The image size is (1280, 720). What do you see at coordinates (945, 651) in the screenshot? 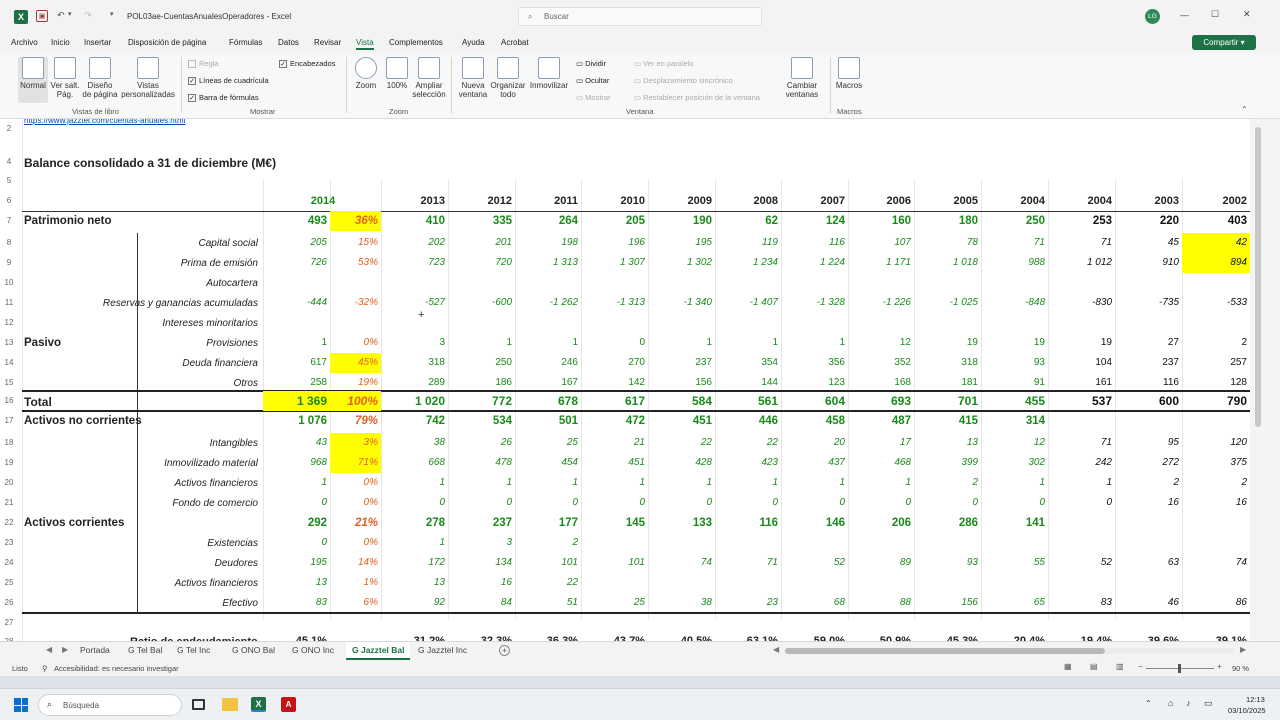
I see `hscroll-thumb` at bounding box center [945, 651].